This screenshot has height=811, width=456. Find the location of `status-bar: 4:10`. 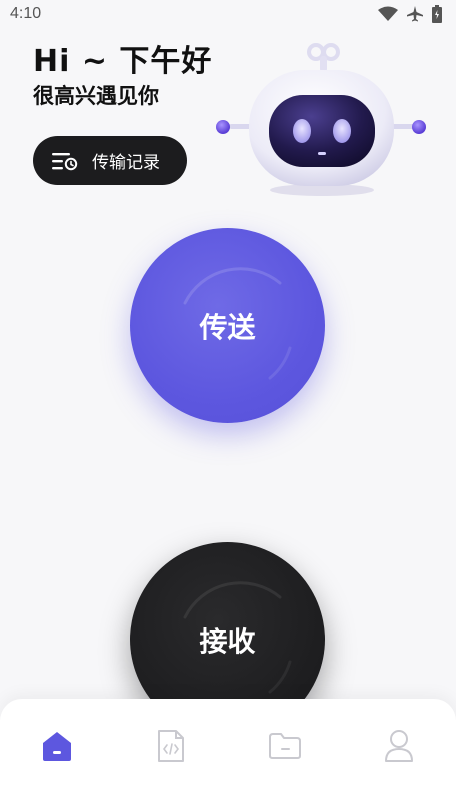

status-bar: 4:10 is located at coordinates (228, 15).